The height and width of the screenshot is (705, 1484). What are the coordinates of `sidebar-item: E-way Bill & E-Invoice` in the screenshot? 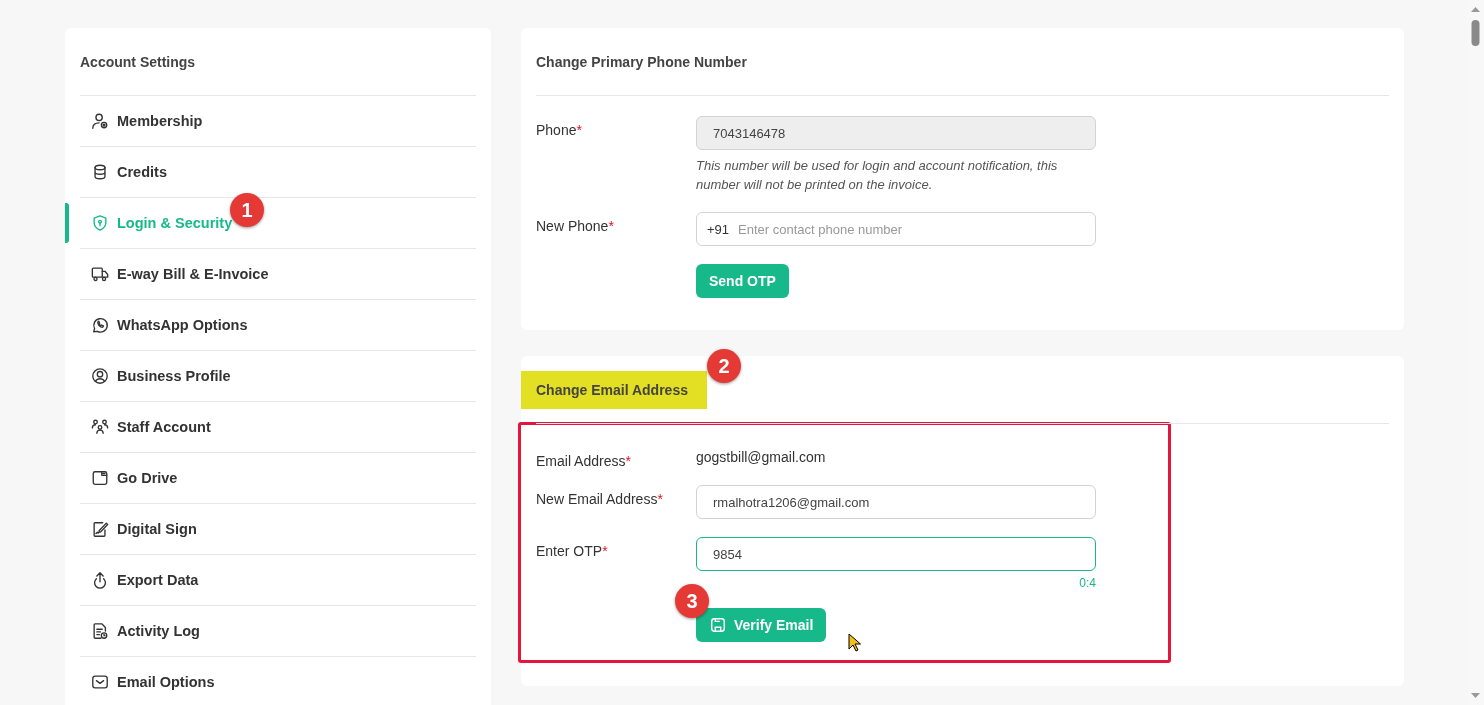 It's located at (278, 274).